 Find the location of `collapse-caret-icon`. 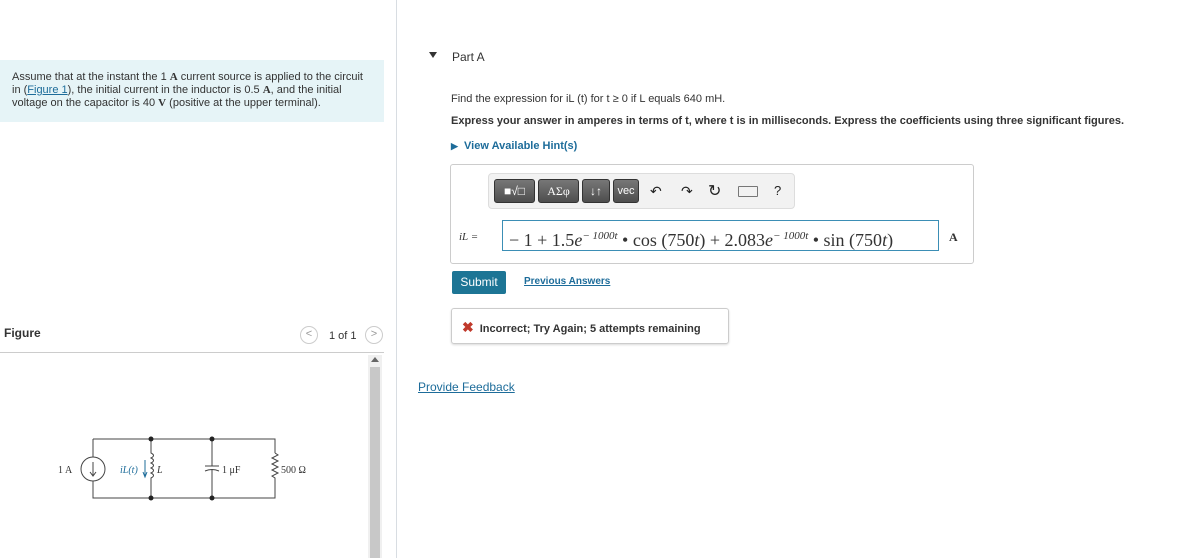

collapse-caret-icon is located at coordinates (433, 55).